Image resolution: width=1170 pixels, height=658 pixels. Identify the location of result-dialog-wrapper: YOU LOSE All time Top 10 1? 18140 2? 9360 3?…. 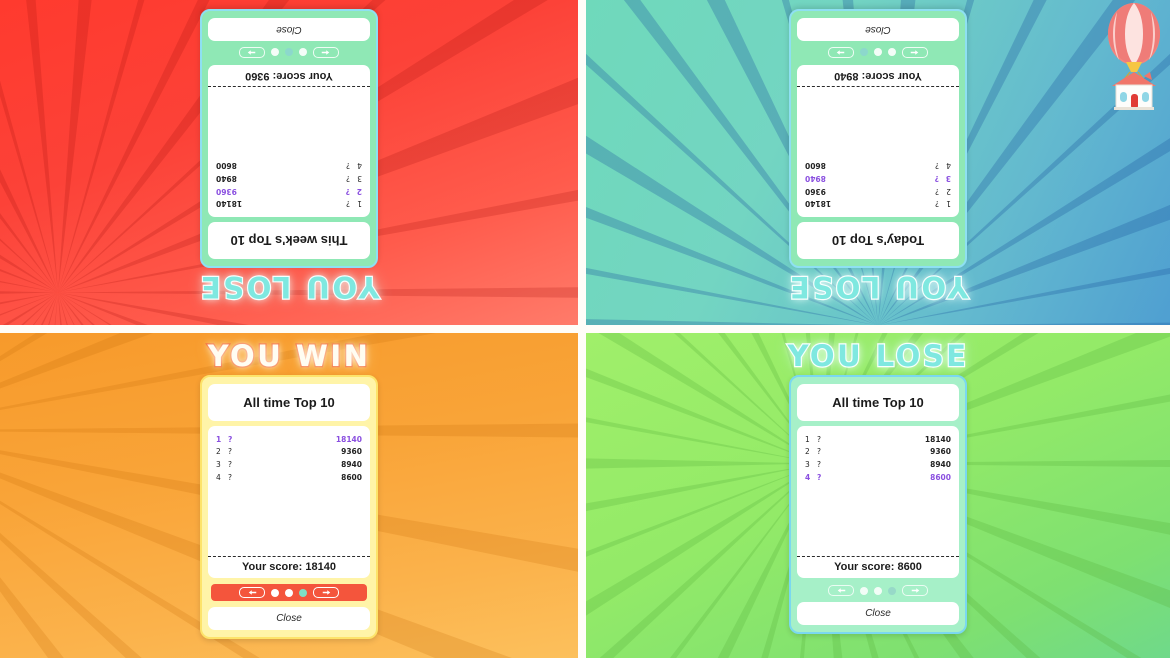
(877, 486).